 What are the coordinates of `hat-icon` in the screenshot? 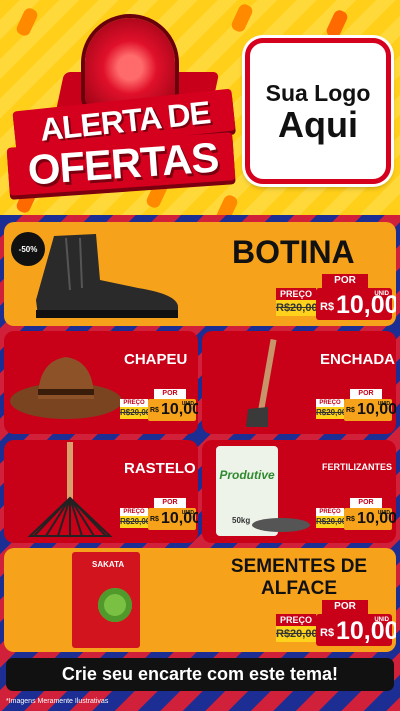 It's located at (66, 388).